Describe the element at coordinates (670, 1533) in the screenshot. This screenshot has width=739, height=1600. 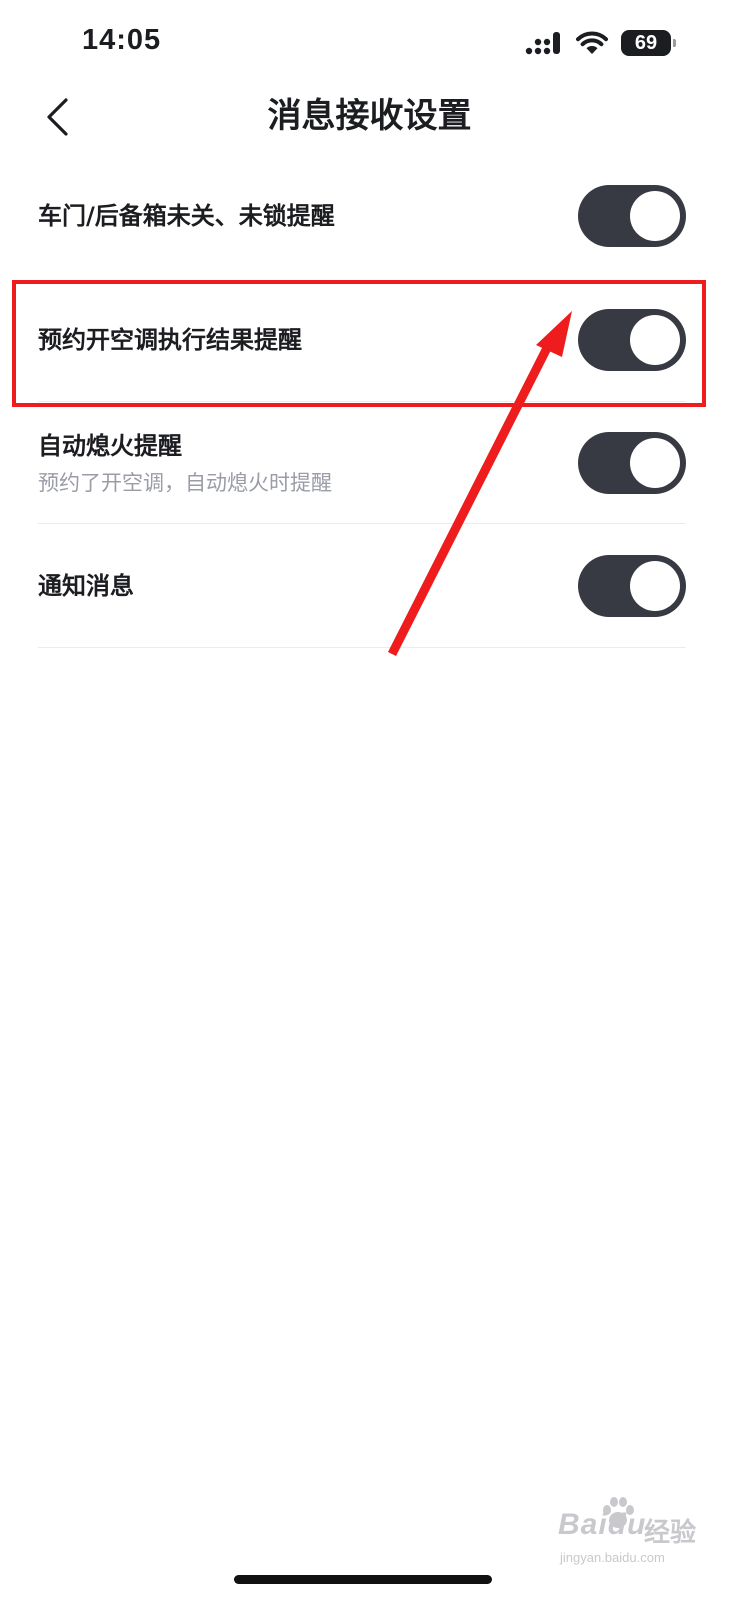
I see `watermark-name: 经验` at that location.